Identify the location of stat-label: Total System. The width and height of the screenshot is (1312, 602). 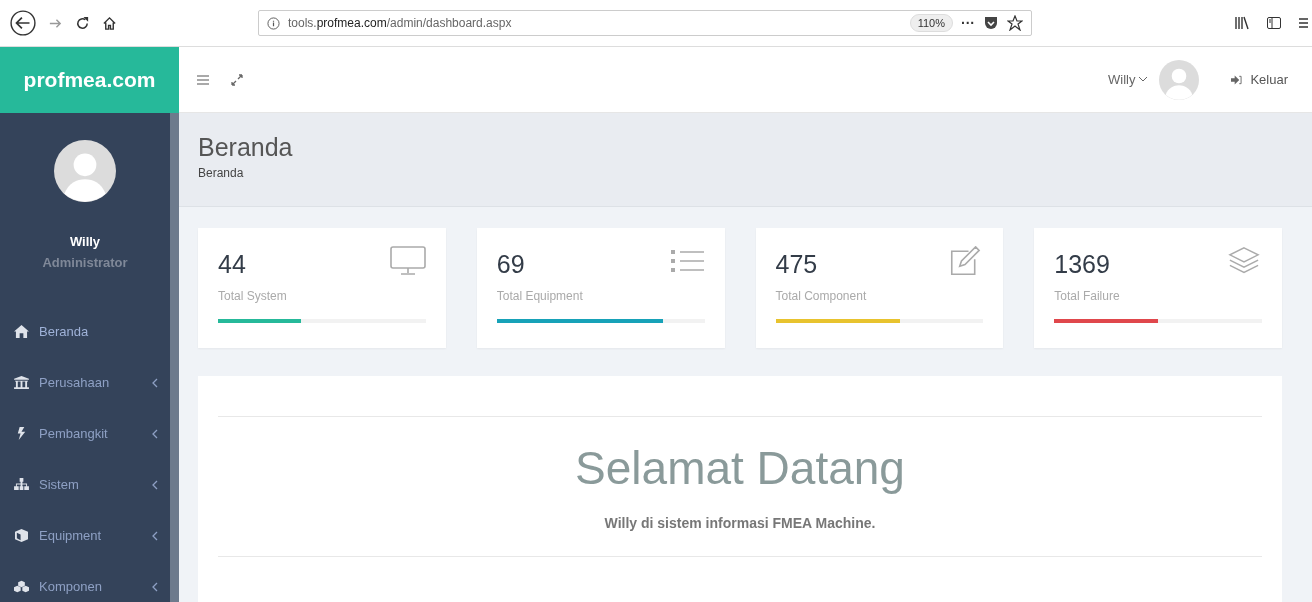
(253, 296).